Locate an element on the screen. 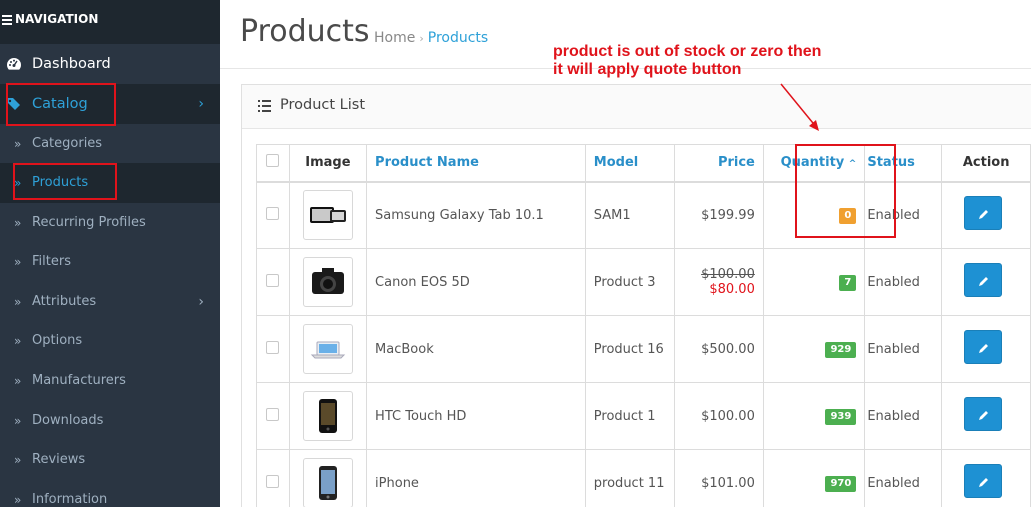 The image size is (1031, 507). nav-header: NAVIGATION is located at coordinates (110, 22).